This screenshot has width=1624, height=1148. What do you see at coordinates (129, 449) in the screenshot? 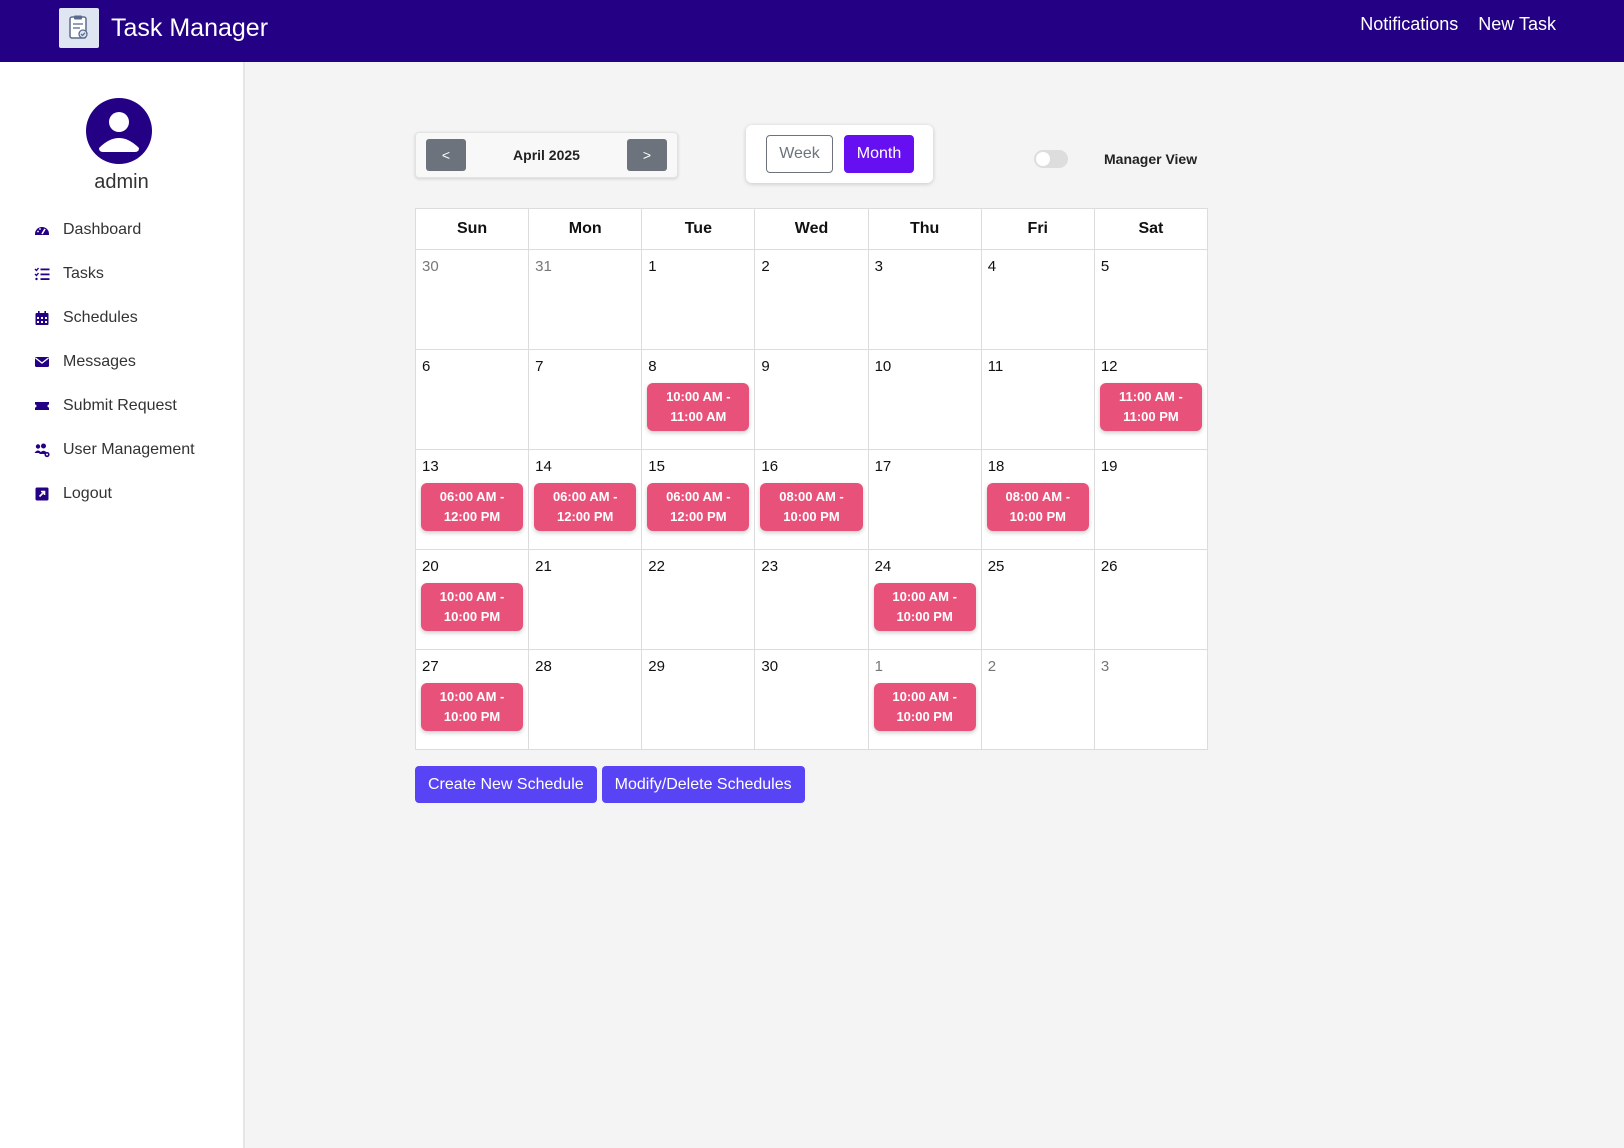
I see `sidebar-item-label: User Management` at bounding box center [129, 449].